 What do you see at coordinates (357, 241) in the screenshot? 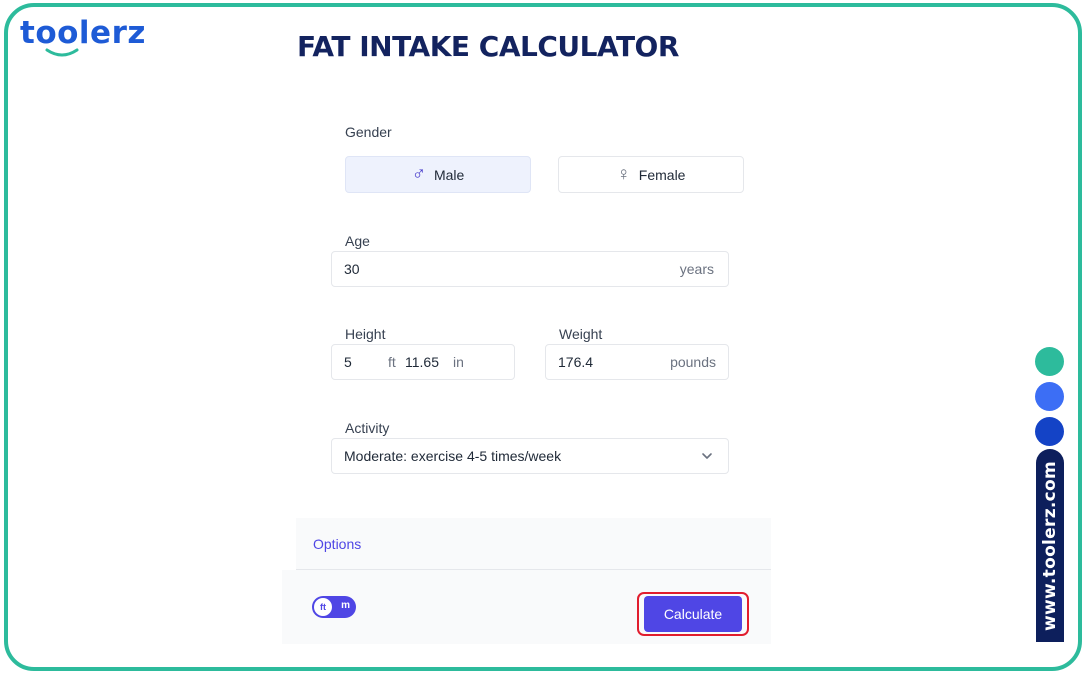
I see `age-label: Age` at bounding box center [357, 241].